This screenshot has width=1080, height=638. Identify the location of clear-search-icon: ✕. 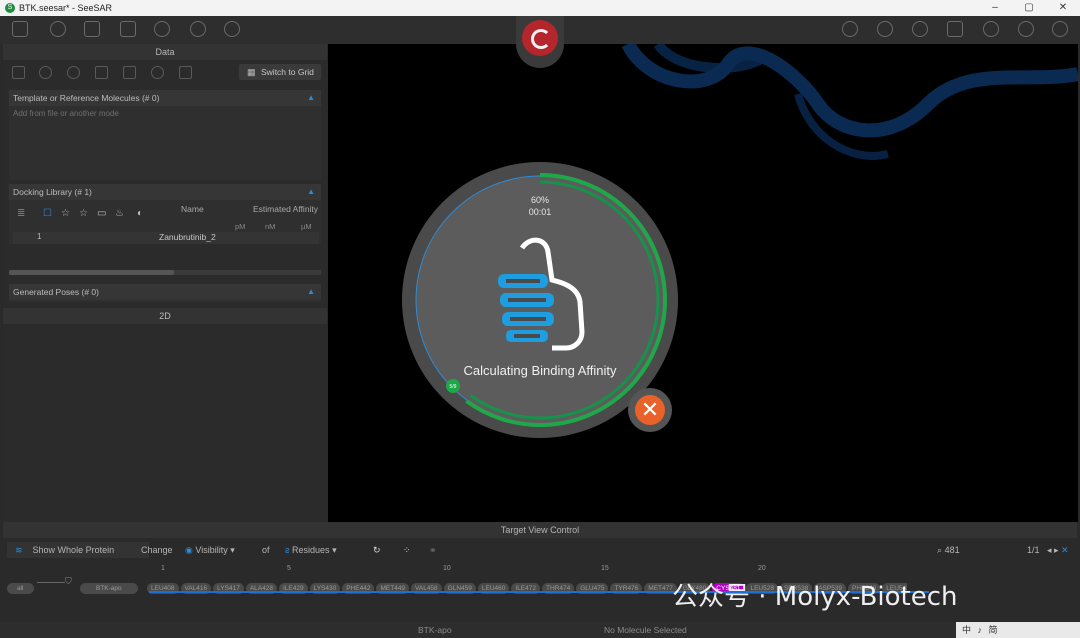
(1065, 550).